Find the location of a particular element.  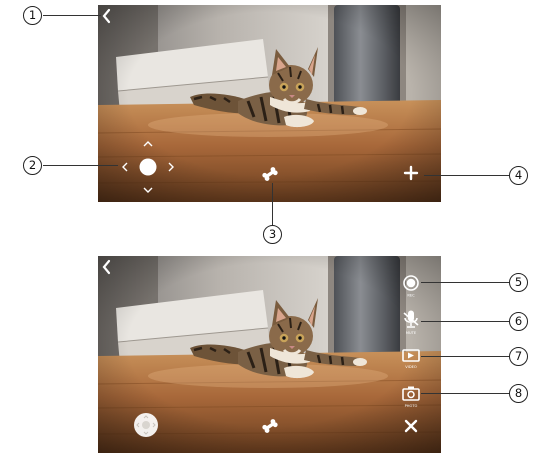

record-icon: REC is located at coordinates (411, 286).